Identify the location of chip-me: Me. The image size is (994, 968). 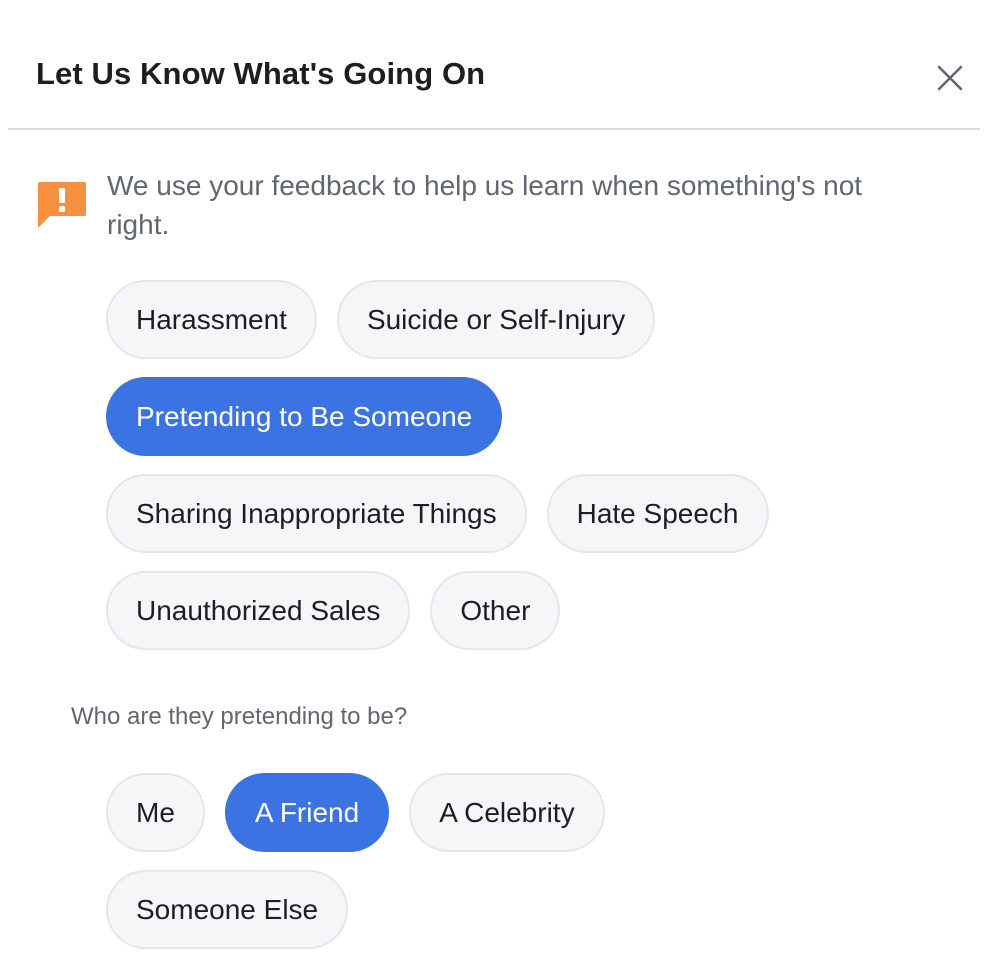
(155, 812).